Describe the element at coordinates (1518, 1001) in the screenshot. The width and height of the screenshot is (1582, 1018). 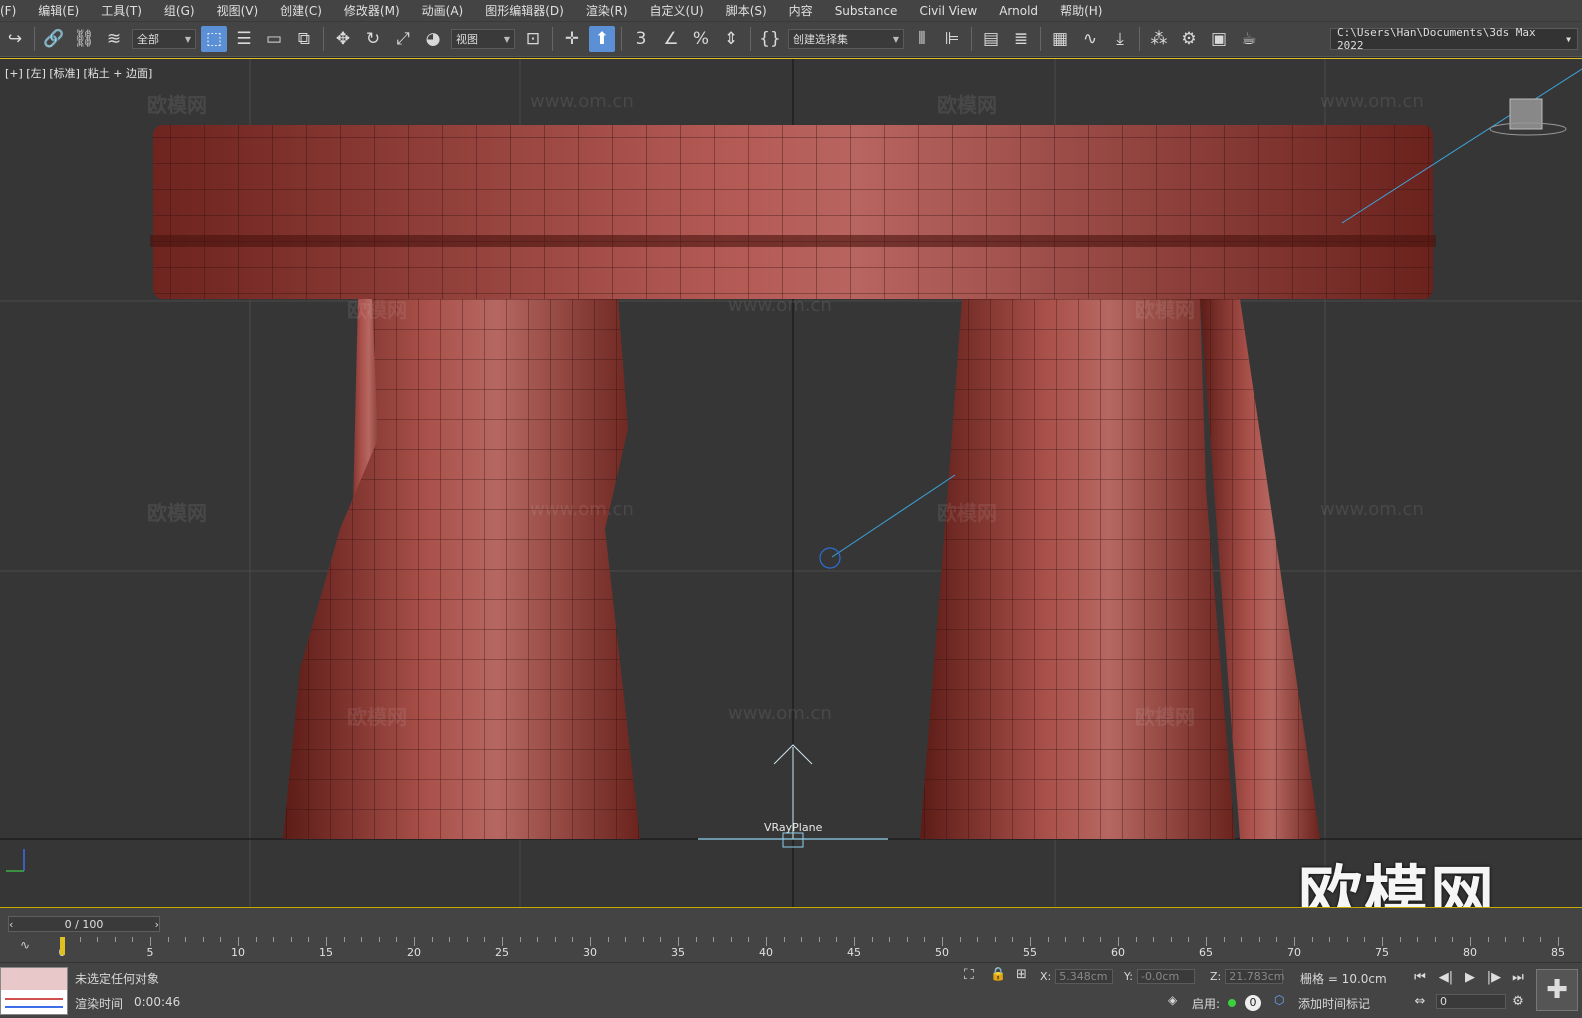
I see `time-configuration-icon: ⚙` at that location.